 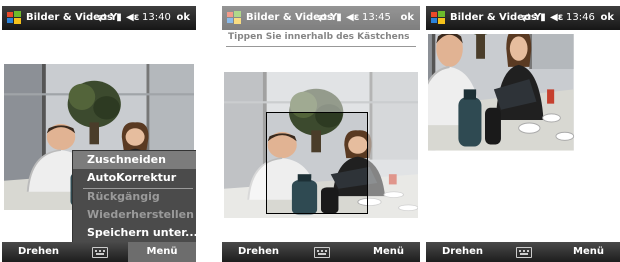 I want to click on title-bar: Bilder & Videos ⇄ Y▮ ◀ε 13:45 ok, so click(x=321, y=18).